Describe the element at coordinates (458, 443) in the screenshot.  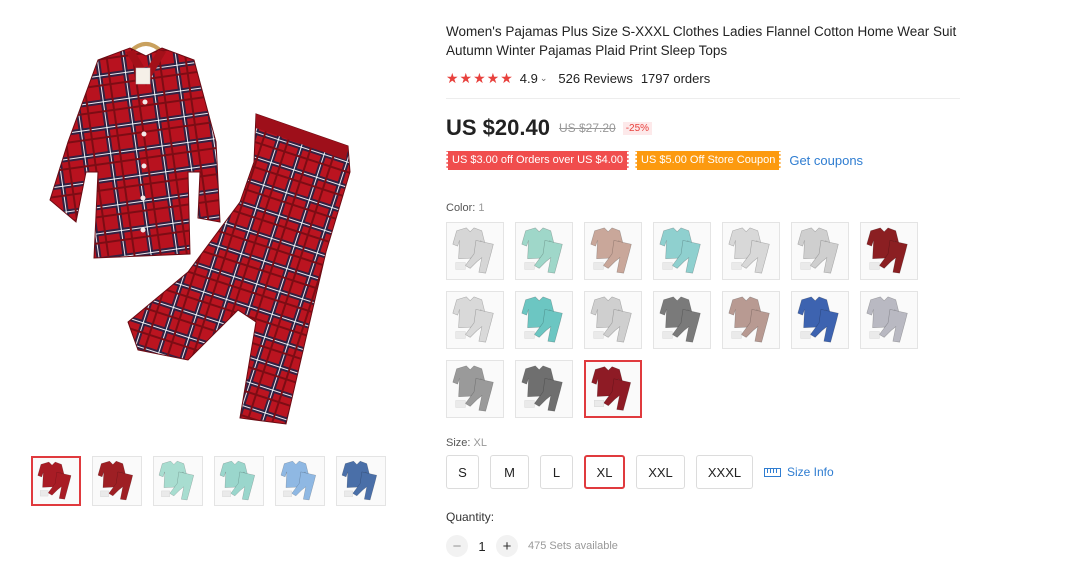
I see `size-label-text: Size:` at that location.